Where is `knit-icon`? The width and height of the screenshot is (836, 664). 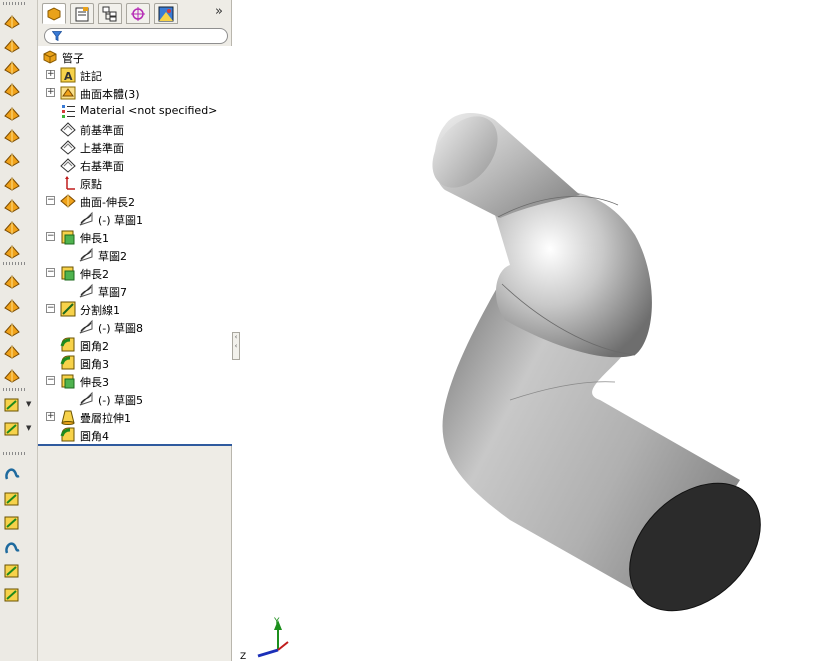 knit-icon is located at coordinates (12, 251).